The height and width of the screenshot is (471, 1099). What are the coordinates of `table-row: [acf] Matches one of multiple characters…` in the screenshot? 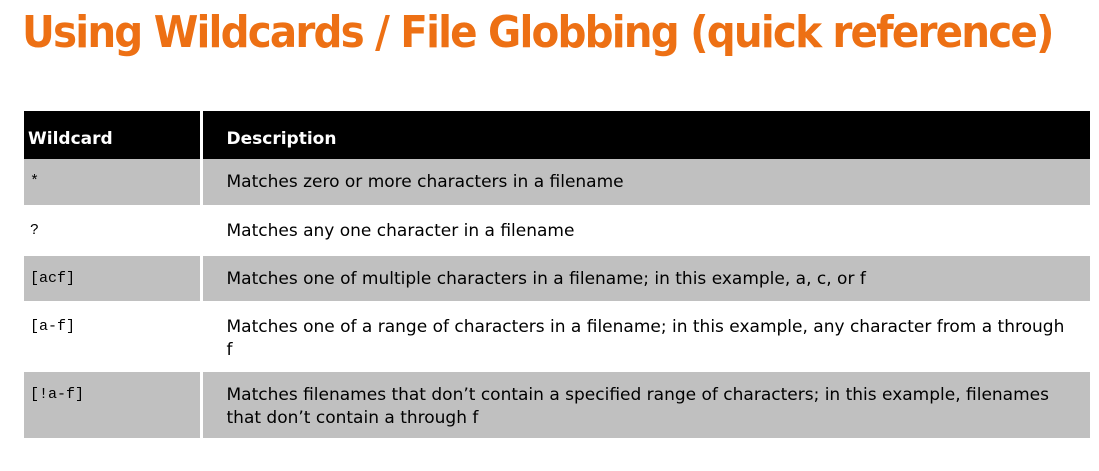 It's located at (557, 279).